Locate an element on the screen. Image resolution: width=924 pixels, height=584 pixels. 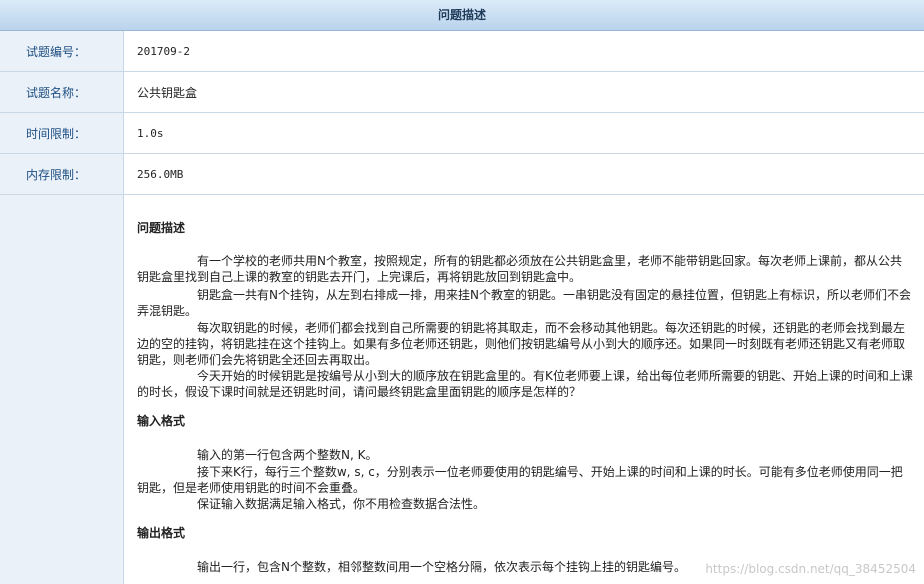
watermark: https://blog.csdn.net/qq_38452504 is located at coordinates (810, 569).